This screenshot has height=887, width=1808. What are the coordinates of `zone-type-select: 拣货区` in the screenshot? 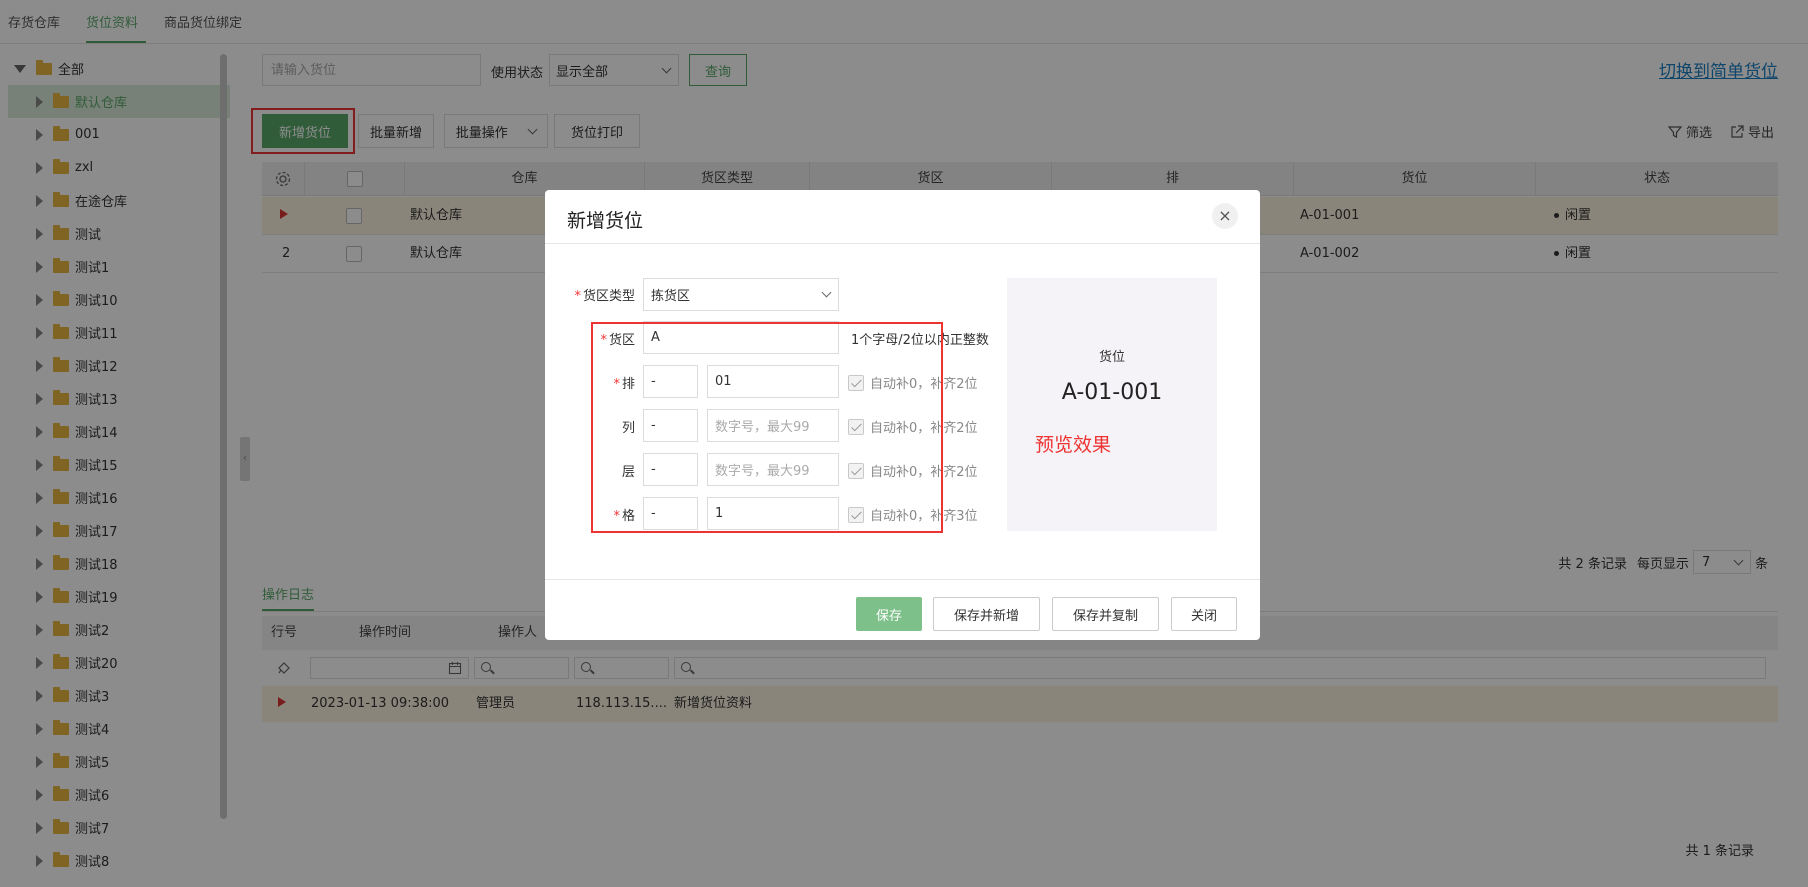 It's located at (741, 294).